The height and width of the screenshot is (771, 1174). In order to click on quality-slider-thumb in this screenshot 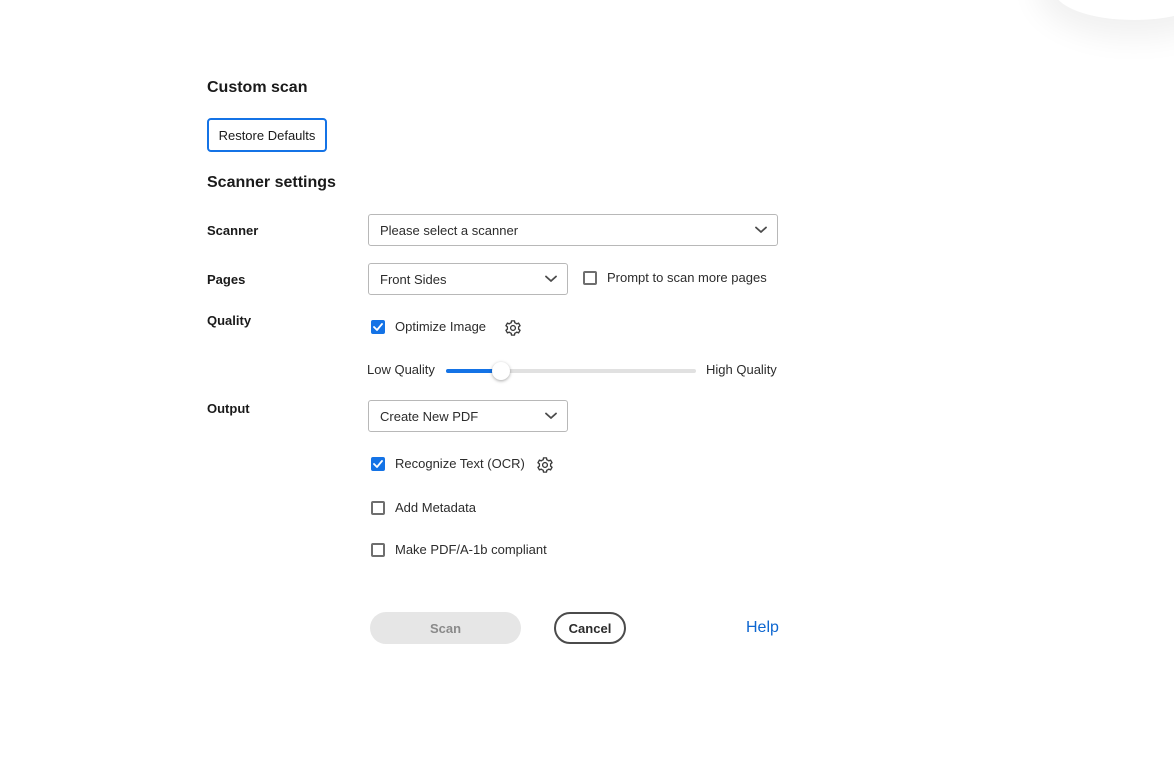, I will do `click(501, 371)`.